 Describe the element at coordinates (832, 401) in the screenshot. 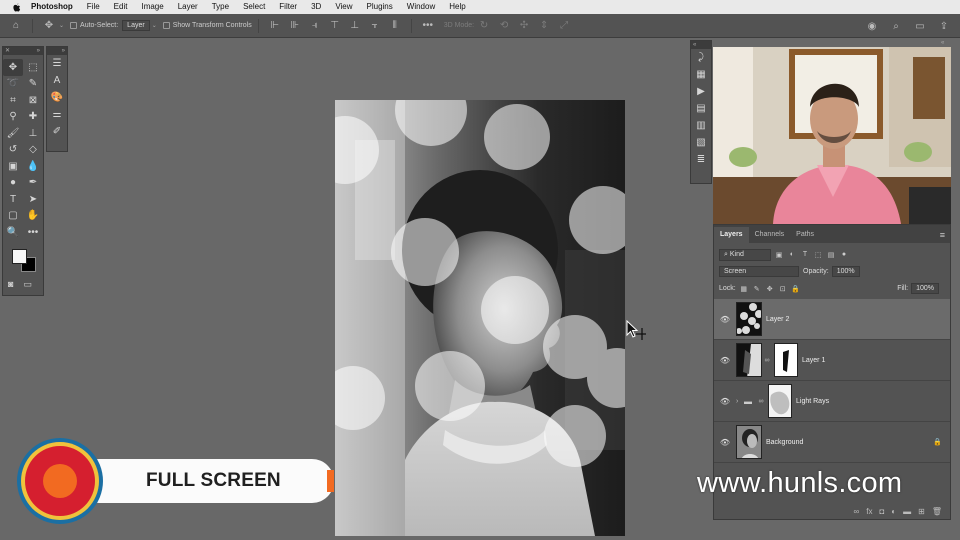

I see `layer-group-row: 👁 › ▬ ∞ Light Rays` at that location.